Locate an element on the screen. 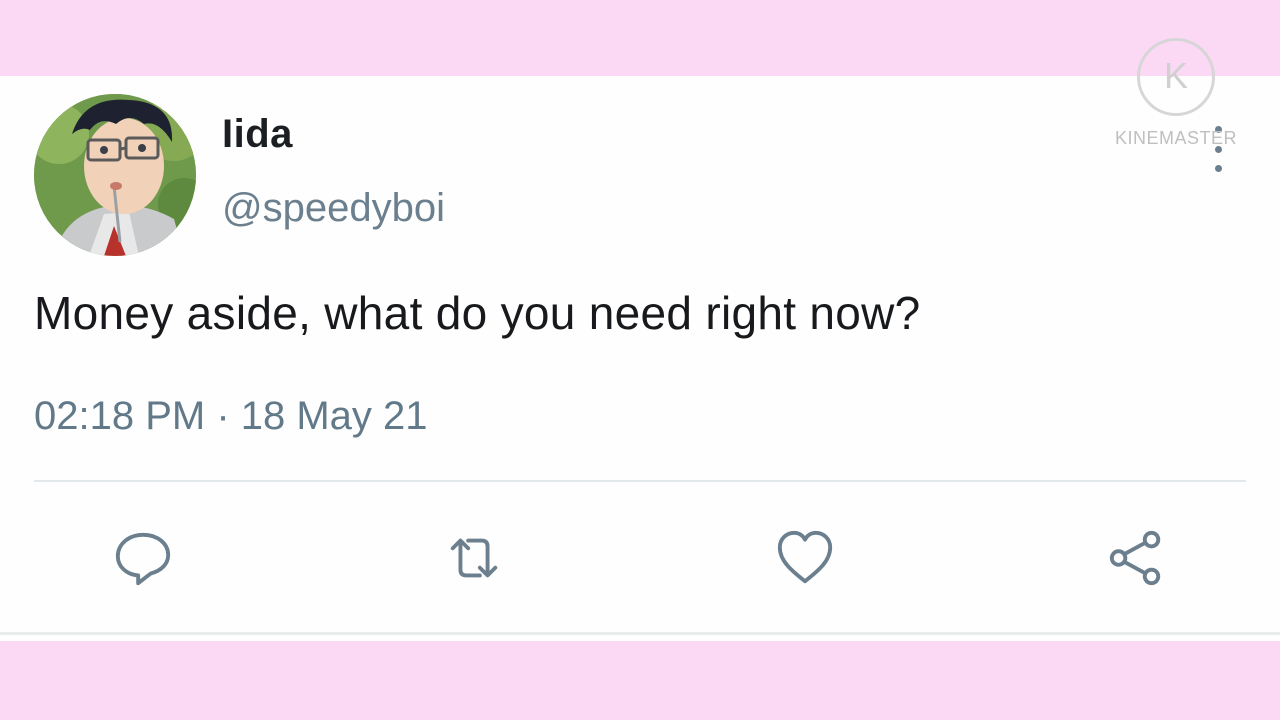 The height and width of the screenshot is (720, 1280). retweet-icon is located at coordinates (474, 558).